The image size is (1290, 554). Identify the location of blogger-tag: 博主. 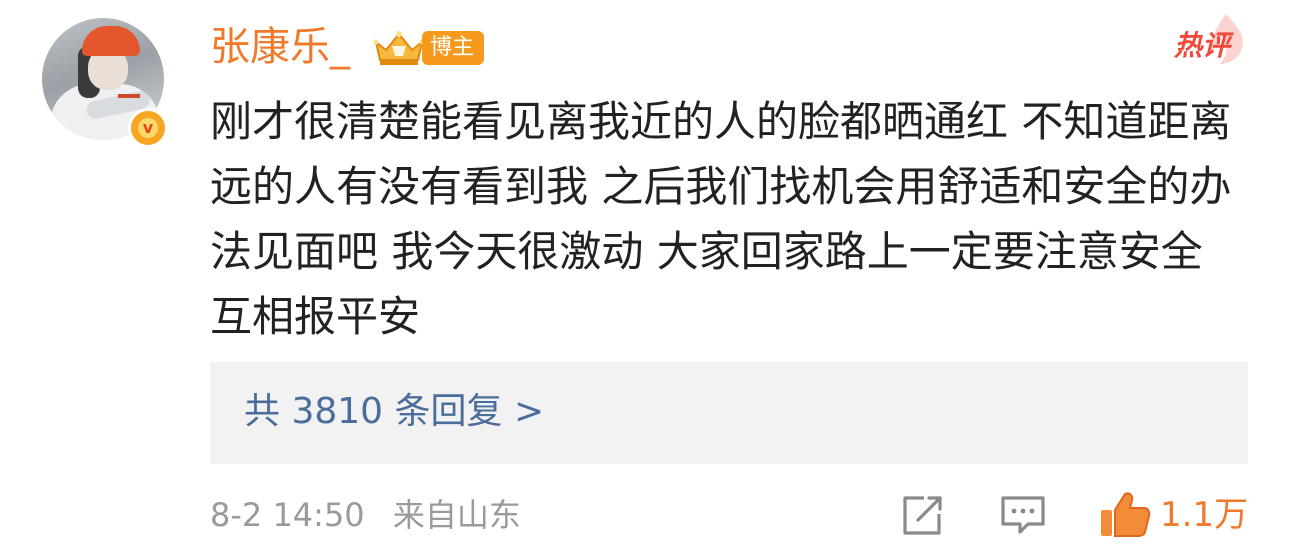
(453, 48).